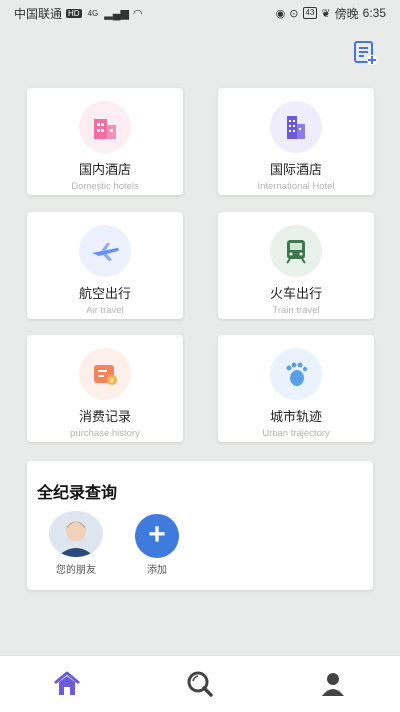 The width and height of the screenshot is (400, 712). What do you see at coordinates (104, 293) in the screenshot?
I see `card-title: 航空出行` at bounding box center [104, 293].